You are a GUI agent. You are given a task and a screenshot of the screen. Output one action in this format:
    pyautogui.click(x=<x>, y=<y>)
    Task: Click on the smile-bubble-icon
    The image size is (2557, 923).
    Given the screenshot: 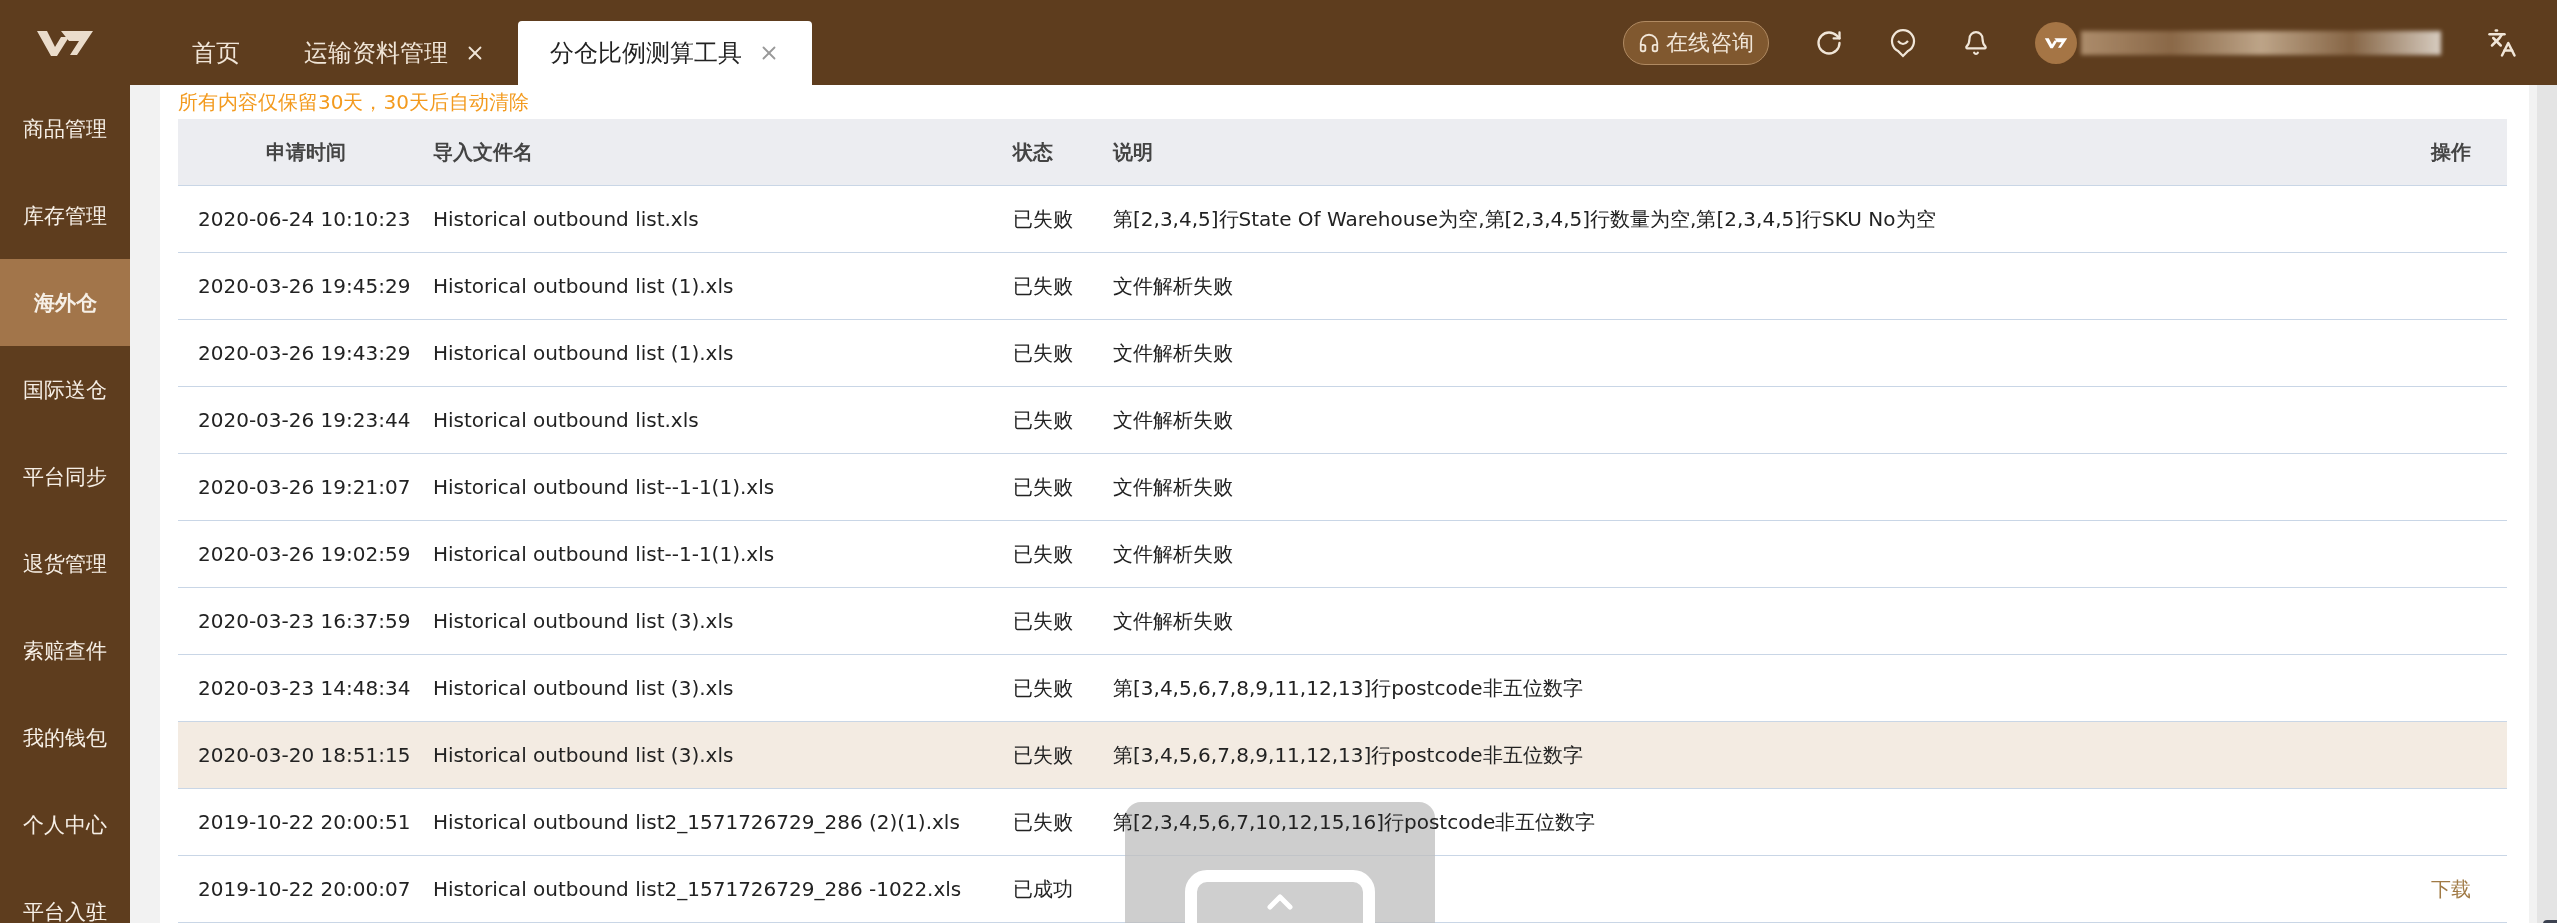 What is the action you would take?
    pyautogui.click(x=1903, y=42)
    